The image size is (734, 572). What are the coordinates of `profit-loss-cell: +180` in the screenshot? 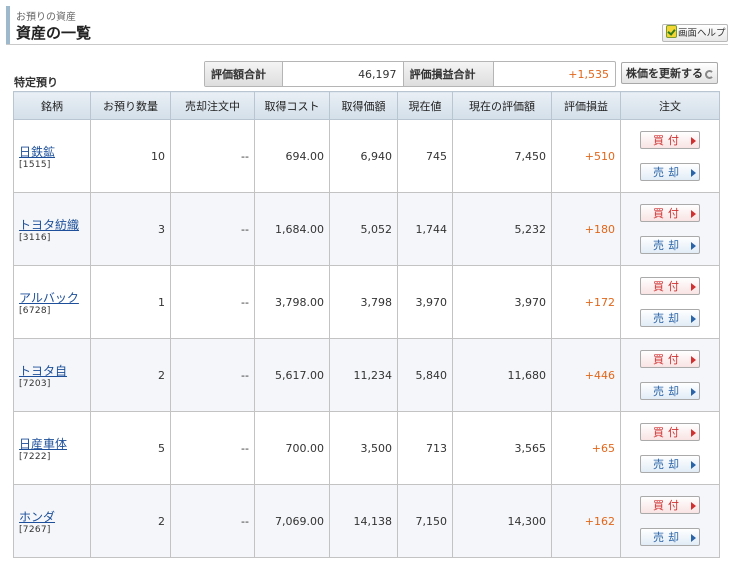 It's located at (586, 229).